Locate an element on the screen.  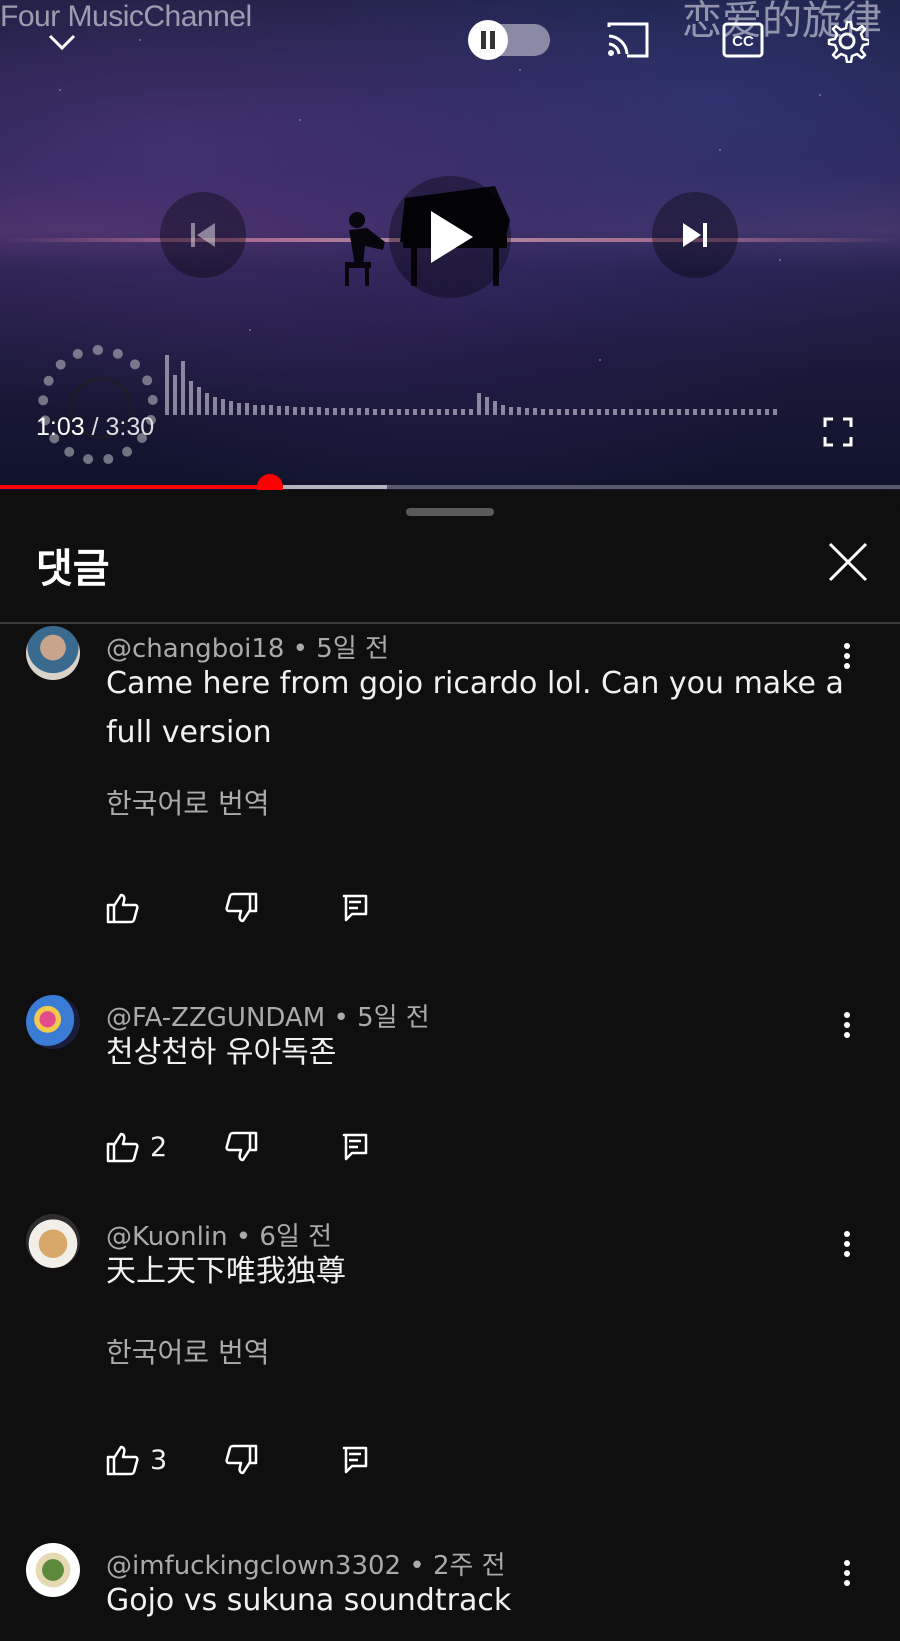
collapse-button is located at coordinates (62, 42).